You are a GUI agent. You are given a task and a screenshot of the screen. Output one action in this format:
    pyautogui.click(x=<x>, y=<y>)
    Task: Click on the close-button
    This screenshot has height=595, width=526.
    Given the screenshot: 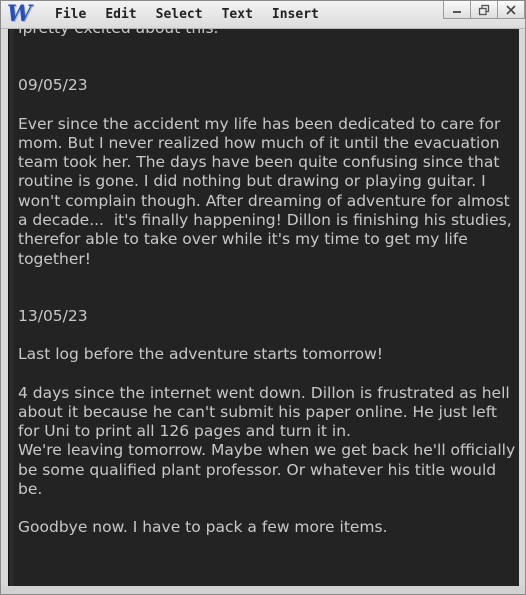 What is the action you would take?
    pyautogui.click(x=511, y=10)
    